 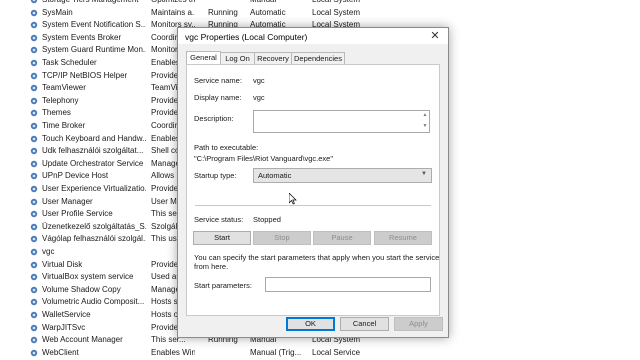 What do you see at coordinates (313, 36) in the screenshot?
I see `dialog-titlebar: vgc Properties (Local Computer) ✕` at bounding box center [313, 36].